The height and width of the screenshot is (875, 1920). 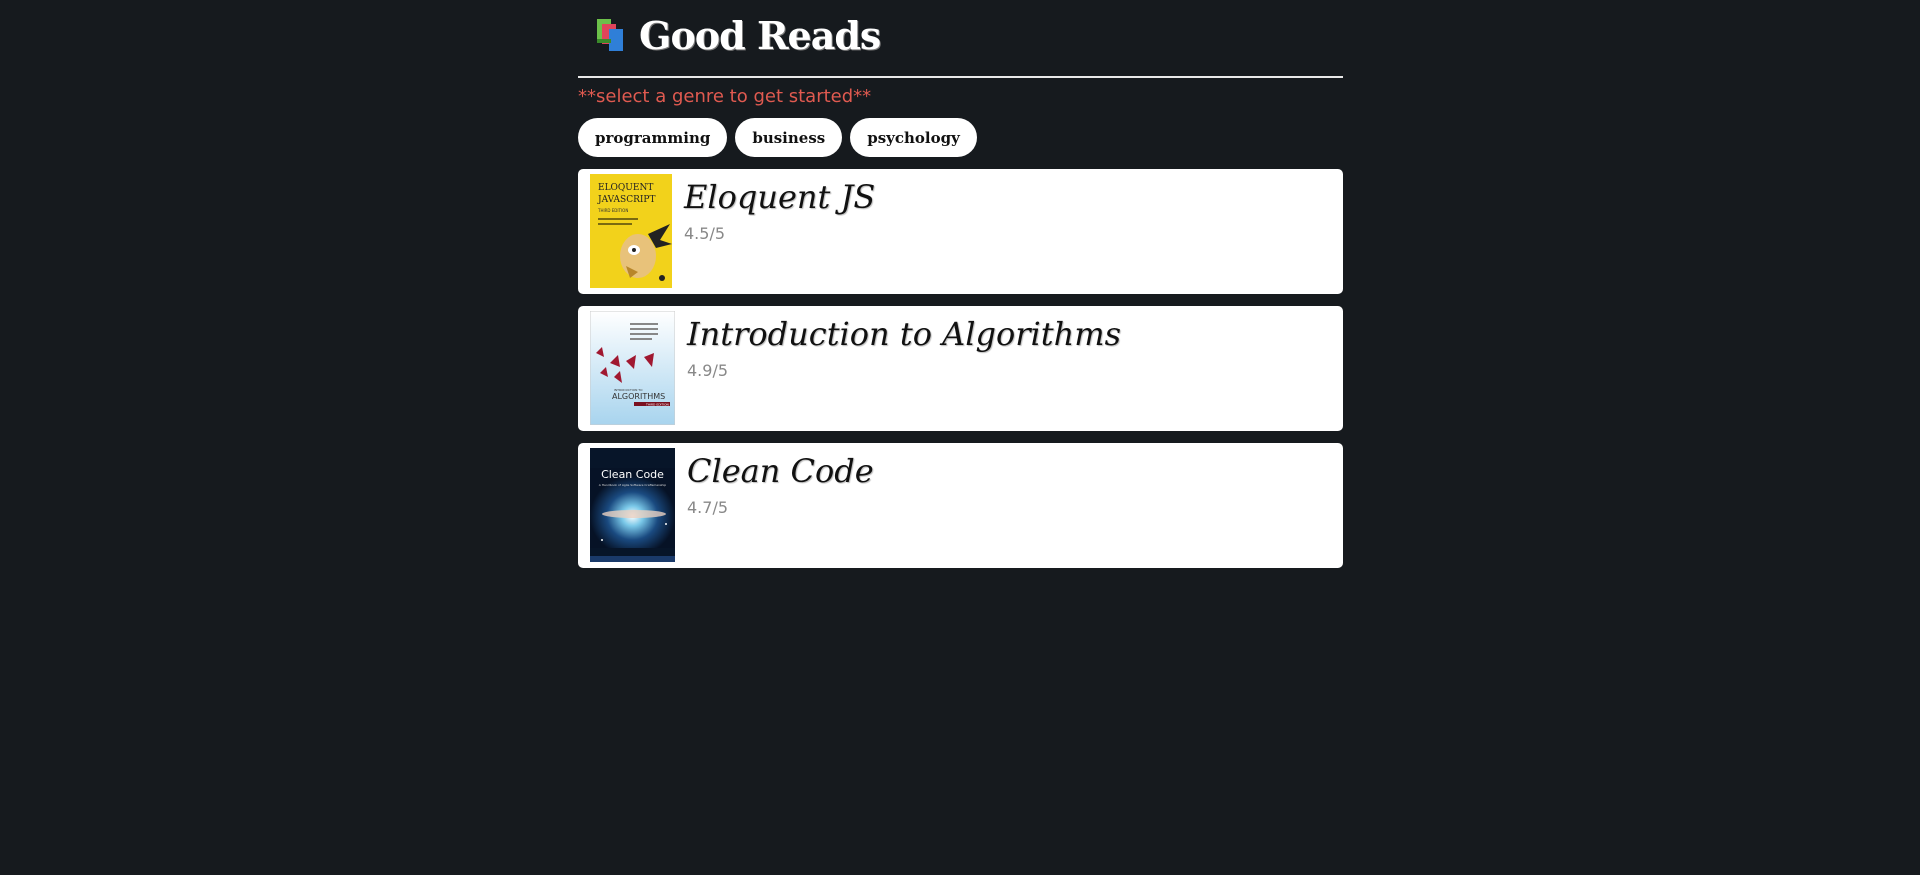 I want to click on book-title: Introduction to Algorithms, so click(x=904, y=334).